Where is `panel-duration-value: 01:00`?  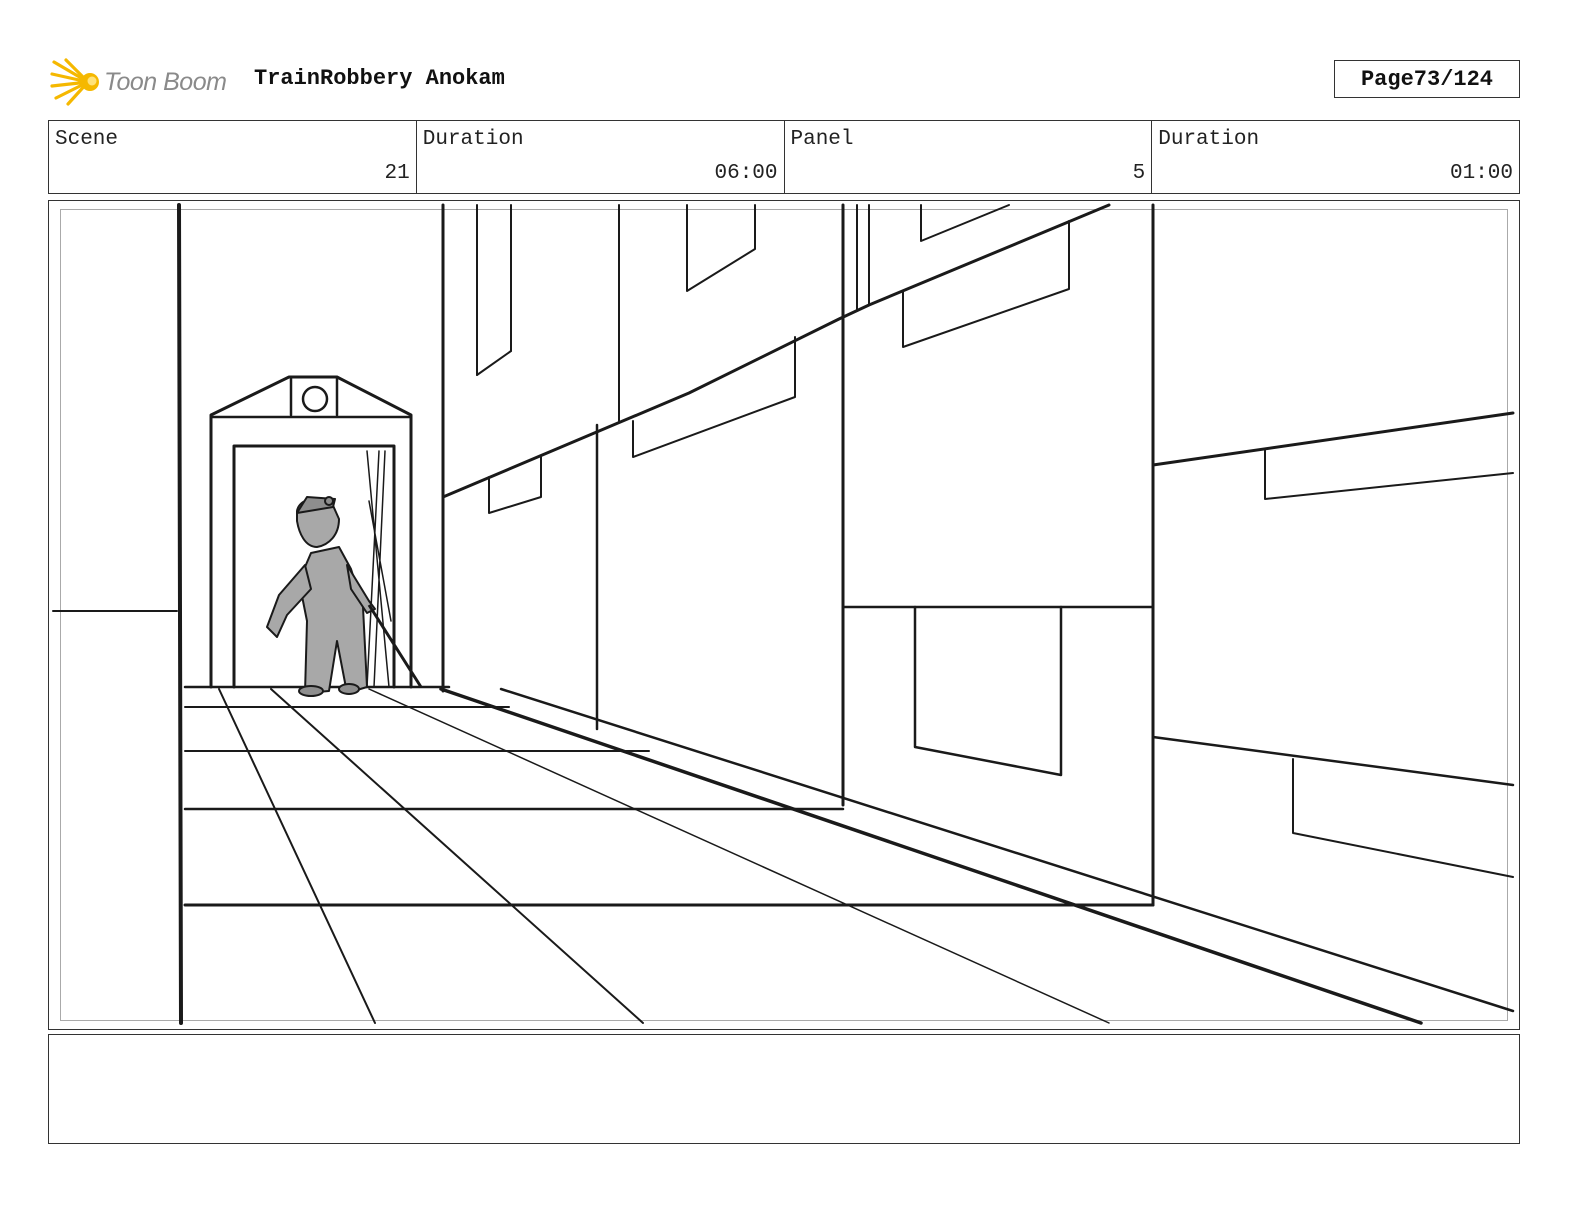 panel-duration-value: 01:00 is located at coordinates (1481, 173).